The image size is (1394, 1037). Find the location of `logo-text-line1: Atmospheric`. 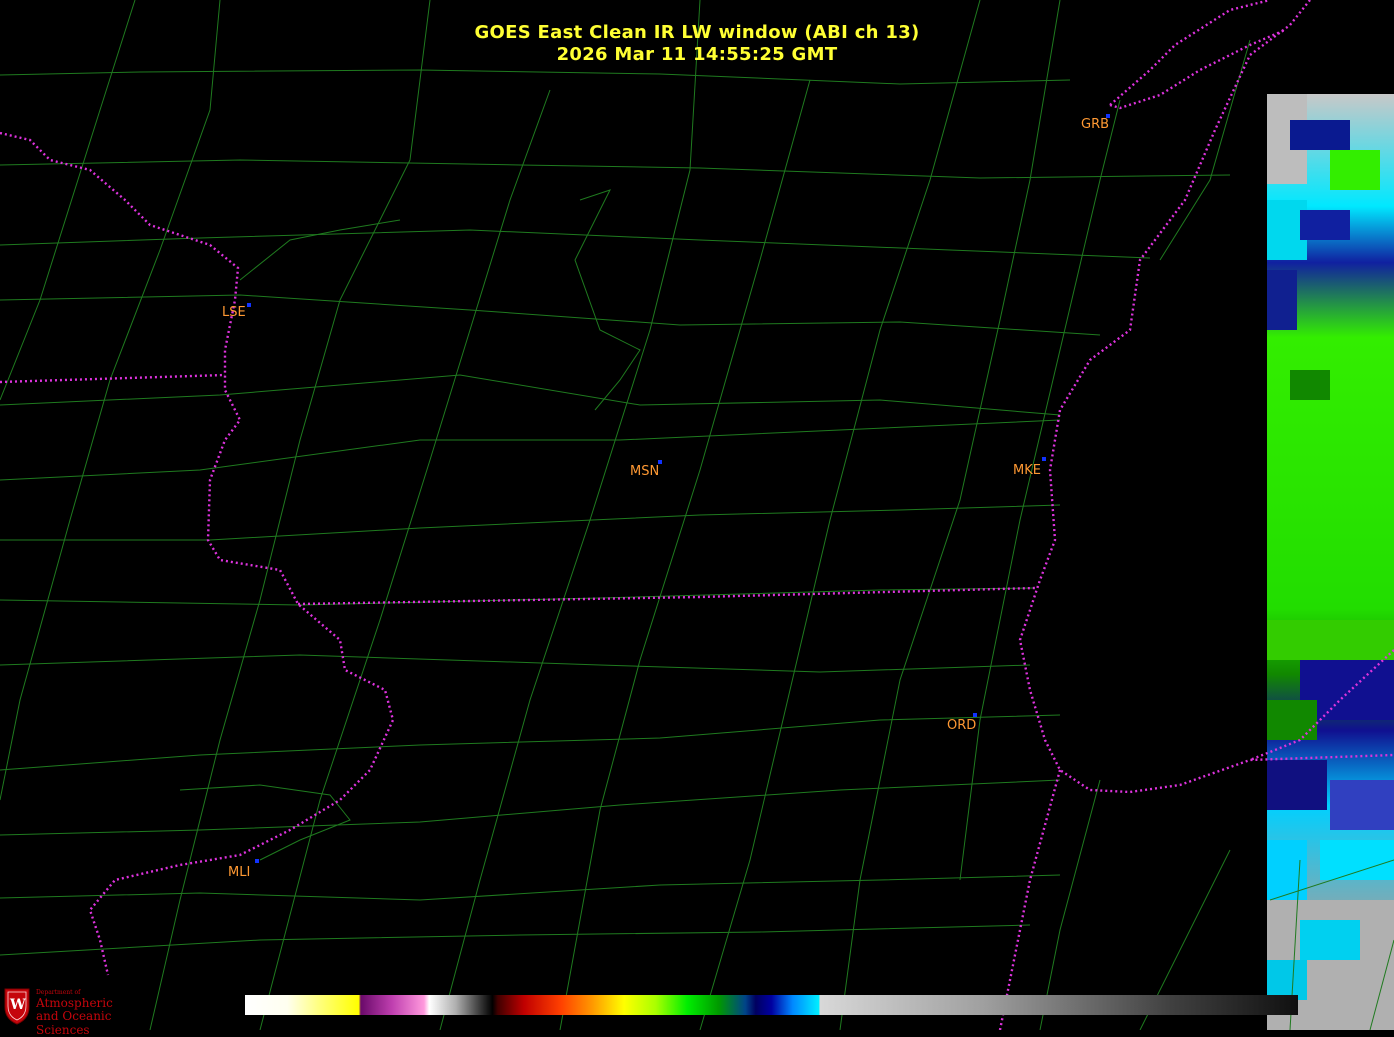

logo-text-line1: Atmospheric is located at coordinates (74, 1003).